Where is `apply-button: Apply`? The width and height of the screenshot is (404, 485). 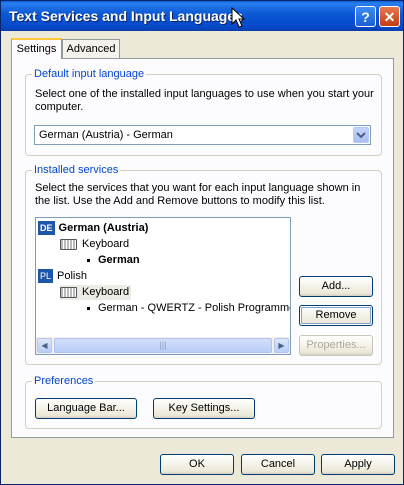
apply-button: Apply is located at coordinates (358, 464).